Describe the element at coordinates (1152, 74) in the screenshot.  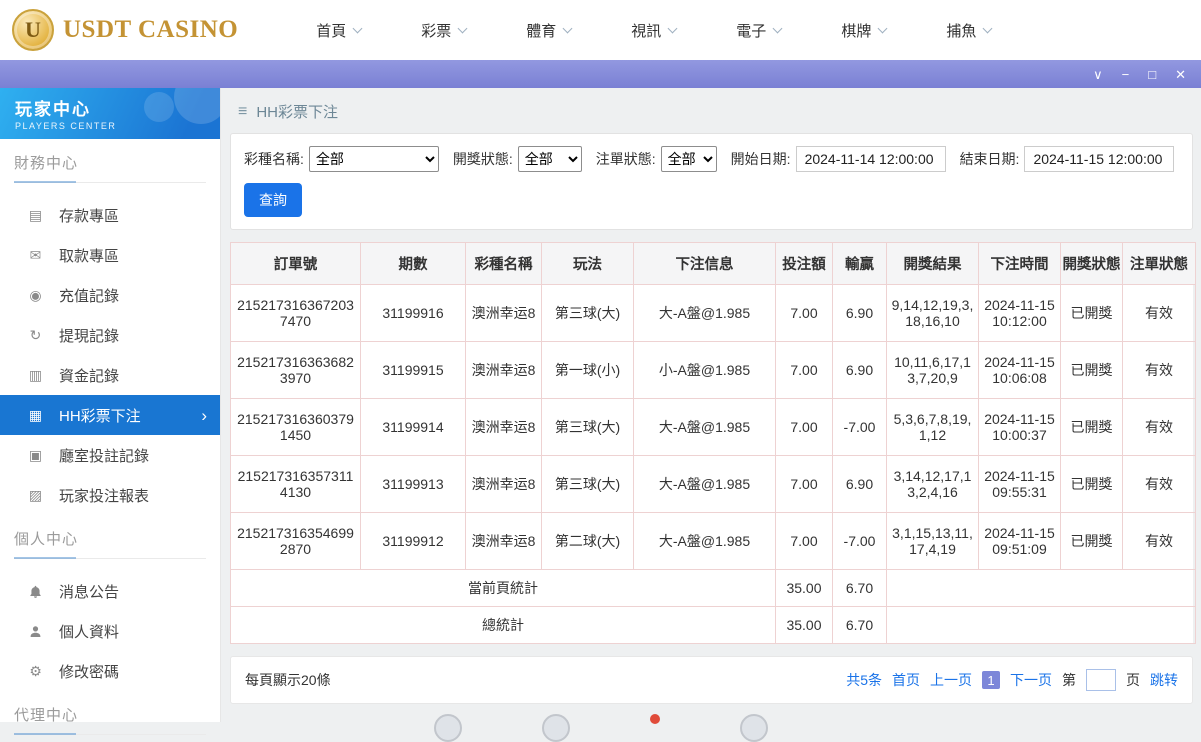
I see `window-maximize-button: □` at that location.